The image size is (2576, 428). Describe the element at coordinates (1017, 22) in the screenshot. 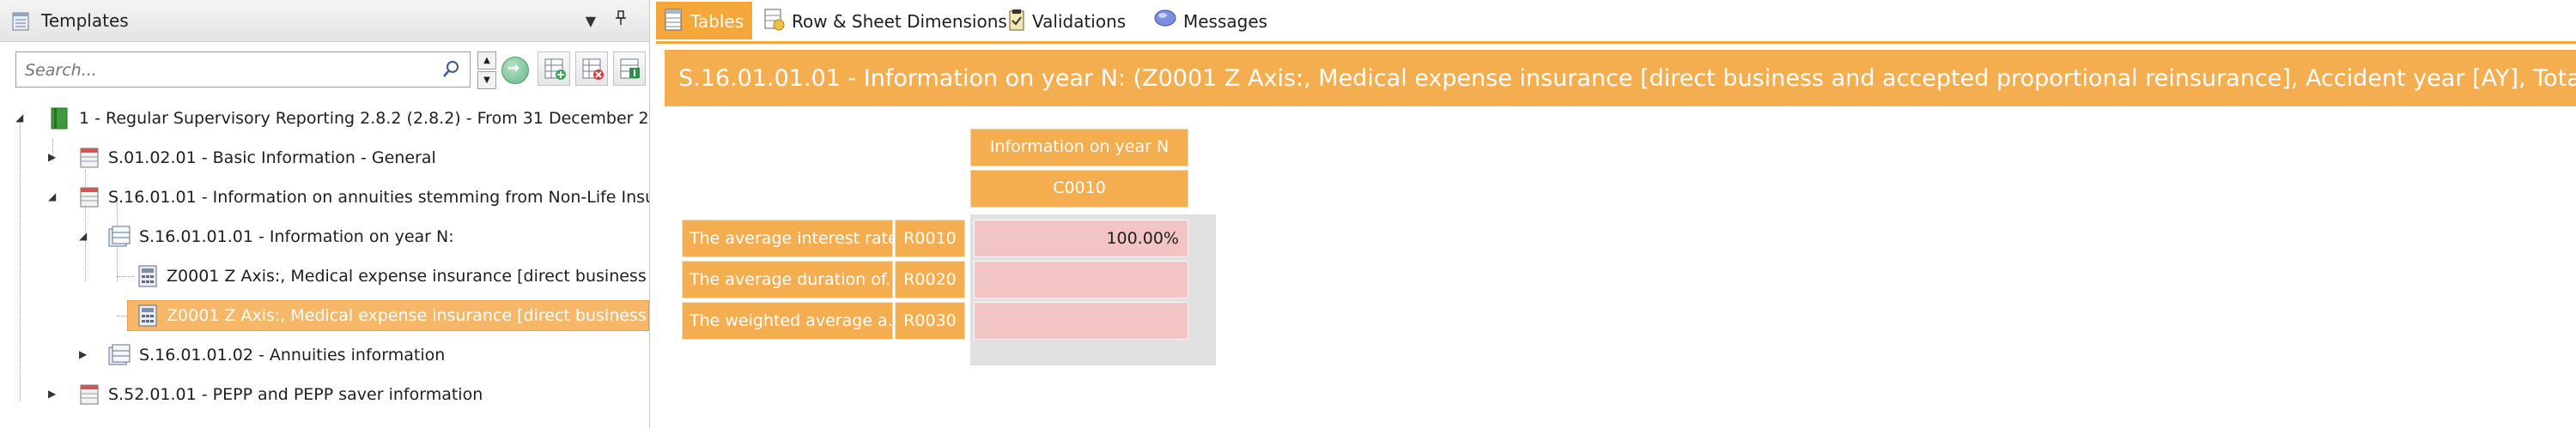

I see `validation-icon` at that location.